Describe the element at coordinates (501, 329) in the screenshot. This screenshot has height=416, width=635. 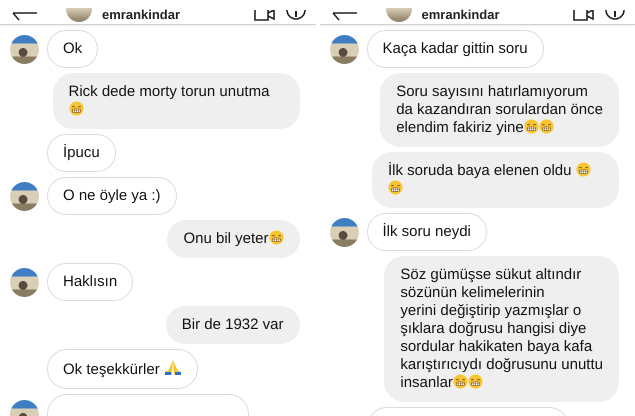
I see `message-bubble: Söz gümüşse sükut altındır sözünün kelimelerinin yerini değiştirip yazmışlar o şıklara doğrusu hangisi diye sordular hakikaten baya kafa karıştırıcıydı doğrusunu unuttu insanlar` at that location.